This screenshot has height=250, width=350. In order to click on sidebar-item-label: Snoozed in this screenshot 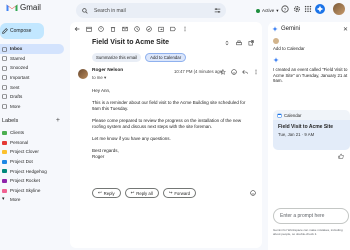, I will do `click(19, 68)`.